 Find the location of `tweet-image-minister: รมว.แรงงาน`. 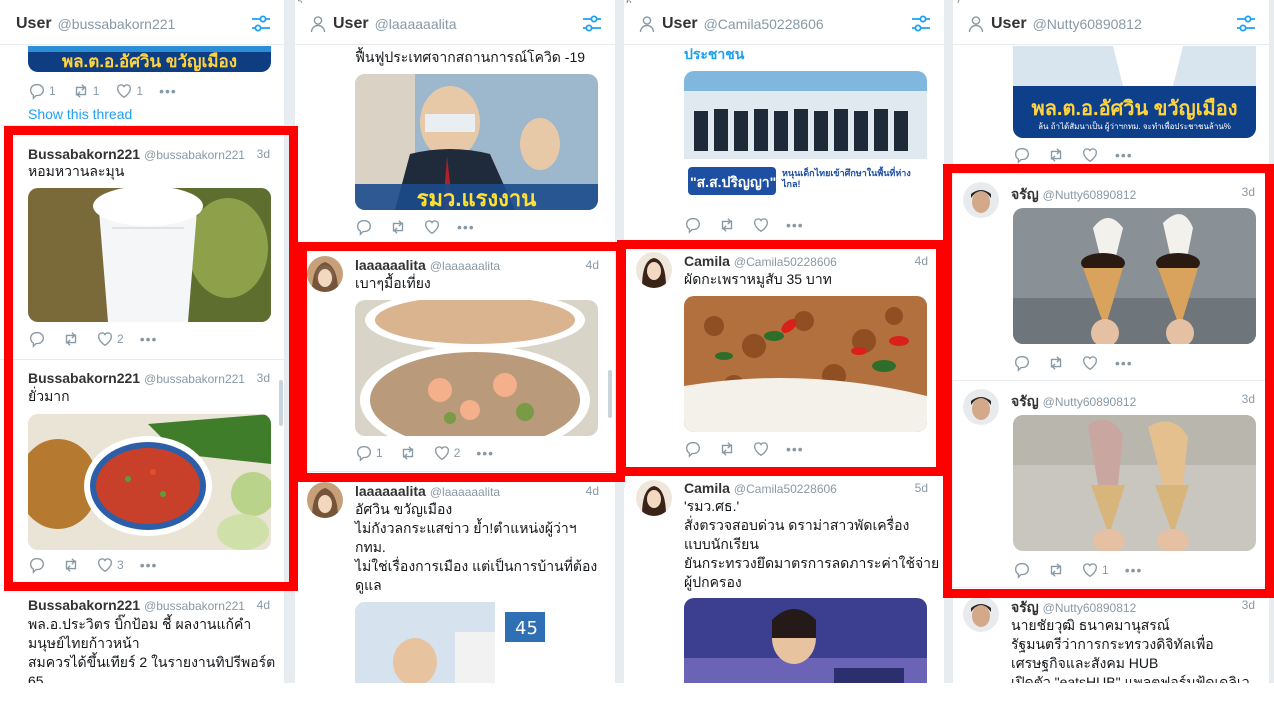

tweet-image-minister: รมว.แรงงาน is located at coordinates (476, 142).